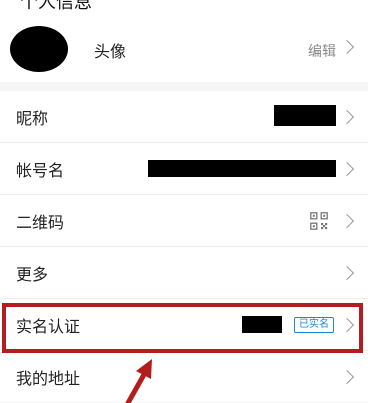 The image size is (368, 403). Describe the element at coordinates (32, 274) in the screenshot. I see `more-label: 更多` at that location.